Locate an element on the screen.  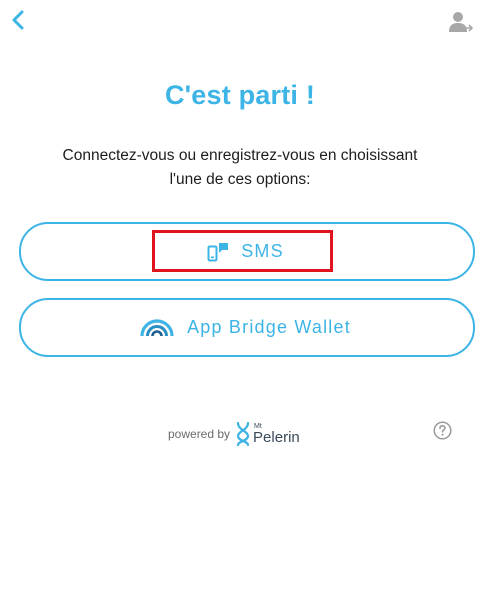
wallet-button-content: App Bridge Wallet is located at coordinates (245, 327).